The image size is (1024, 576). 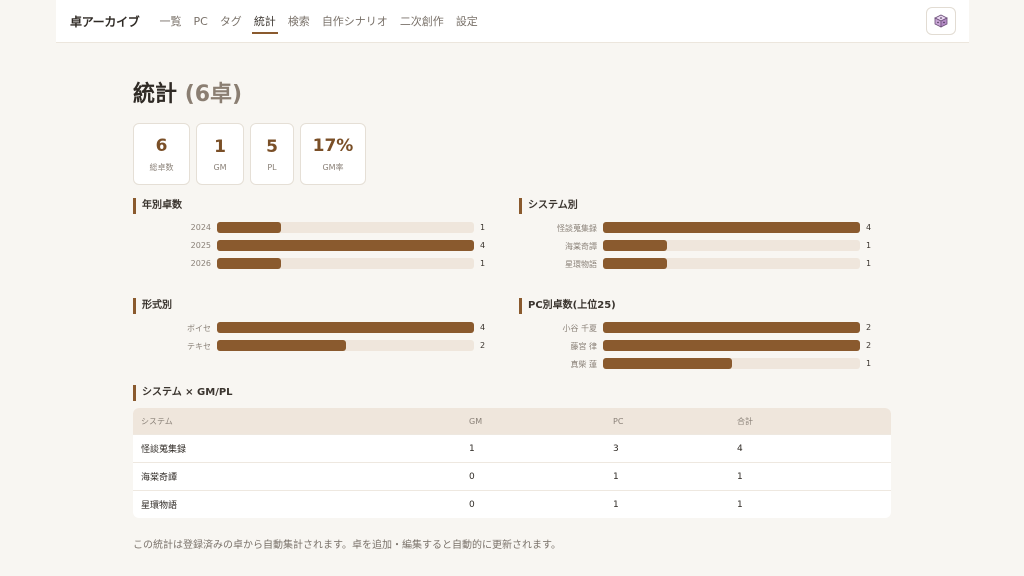 I want to click on table-cell-system: 海棠奇譚, so click(x=159, y=478).